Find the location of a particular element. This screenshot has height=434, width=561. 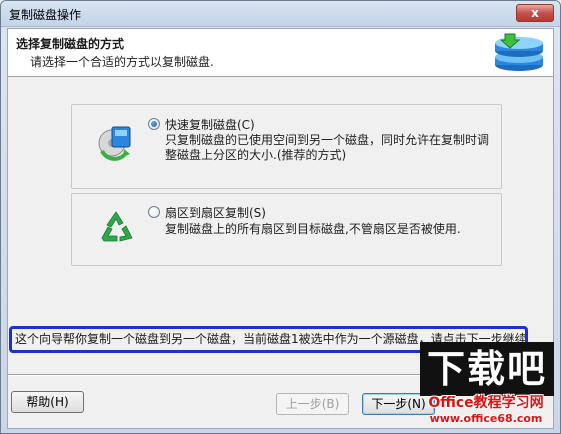

wizard-header: 选择复制磁盘的方式 请选择一个合适的方式以复制磁盘. is located at coordinates (280, 53).